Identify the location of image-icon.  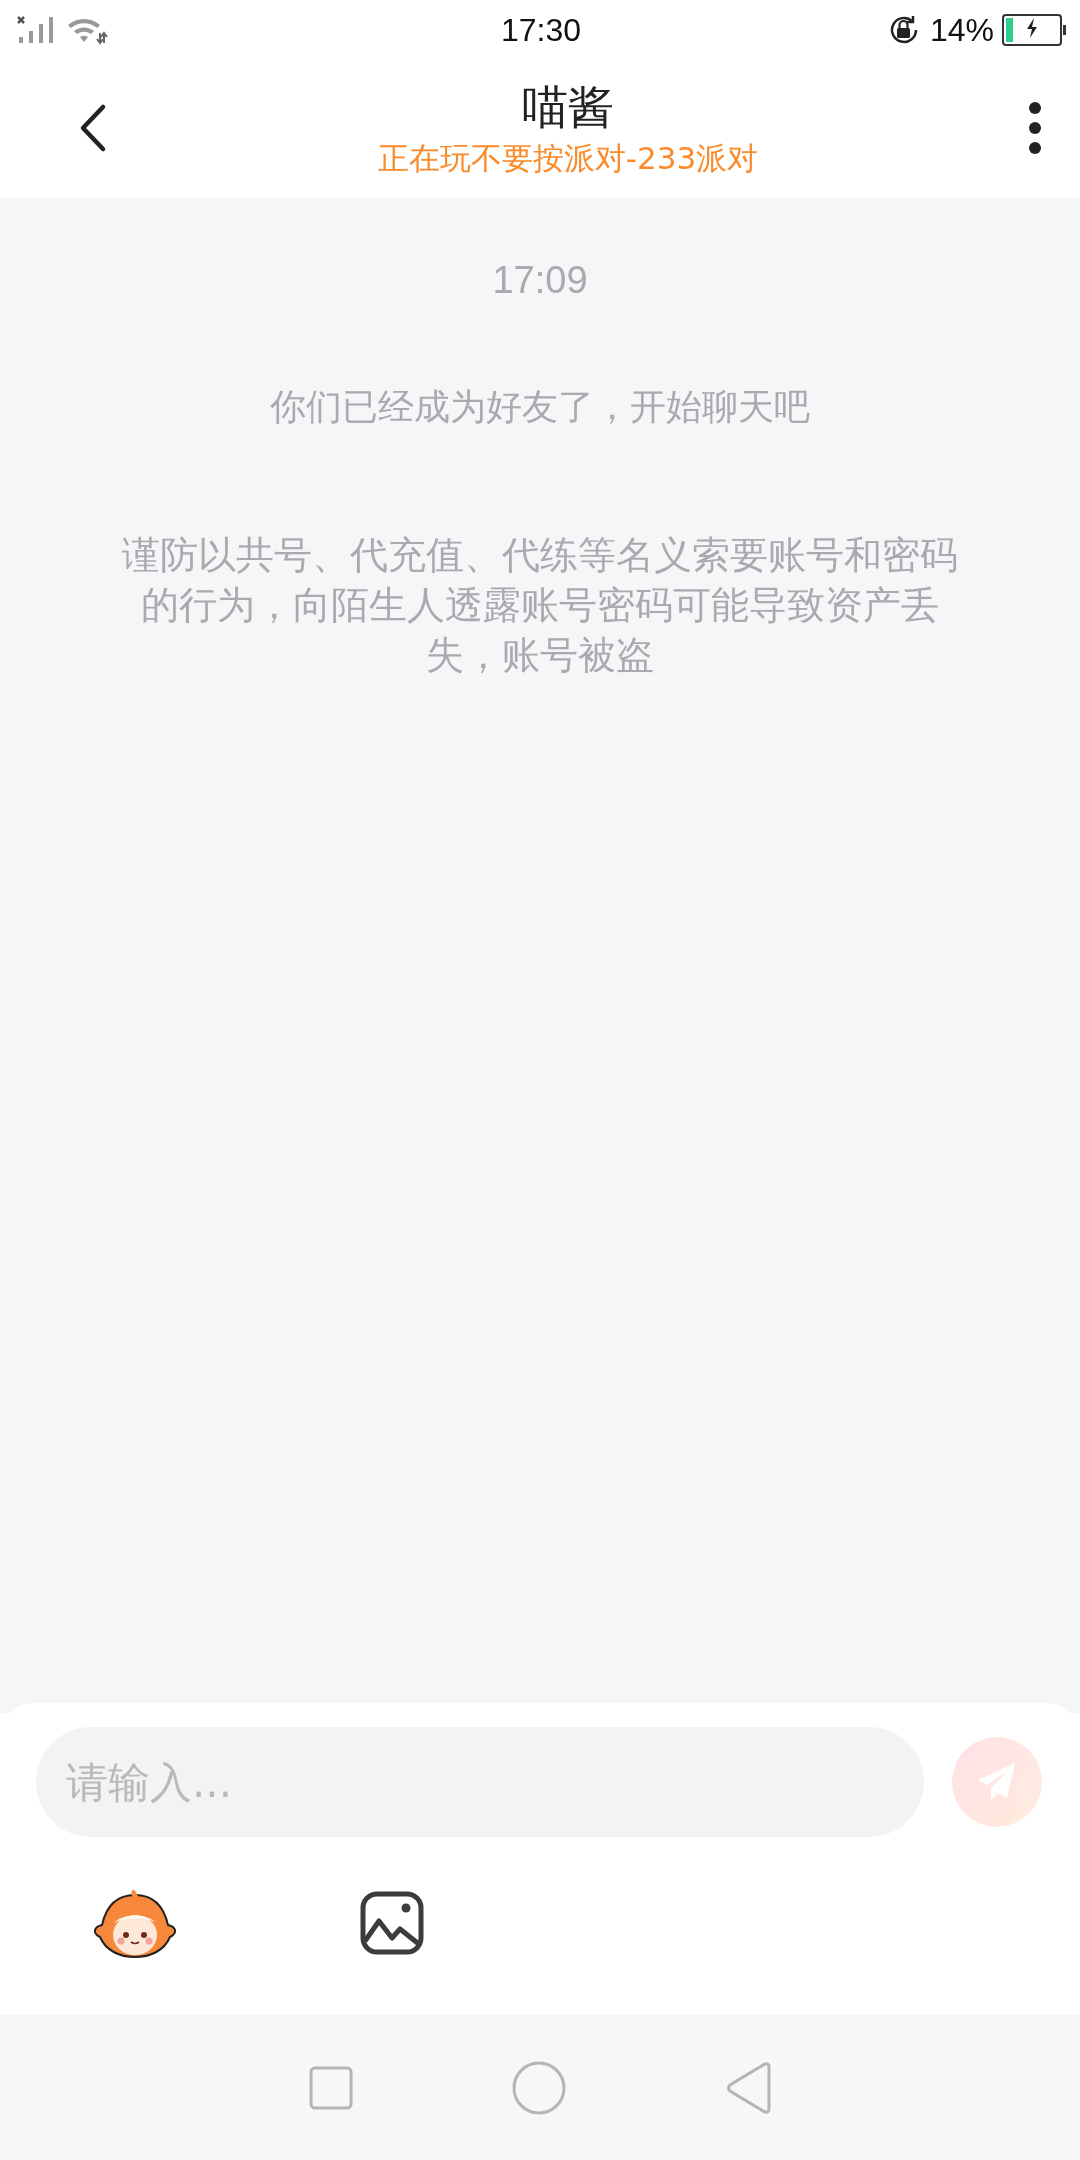
(392, 1923).